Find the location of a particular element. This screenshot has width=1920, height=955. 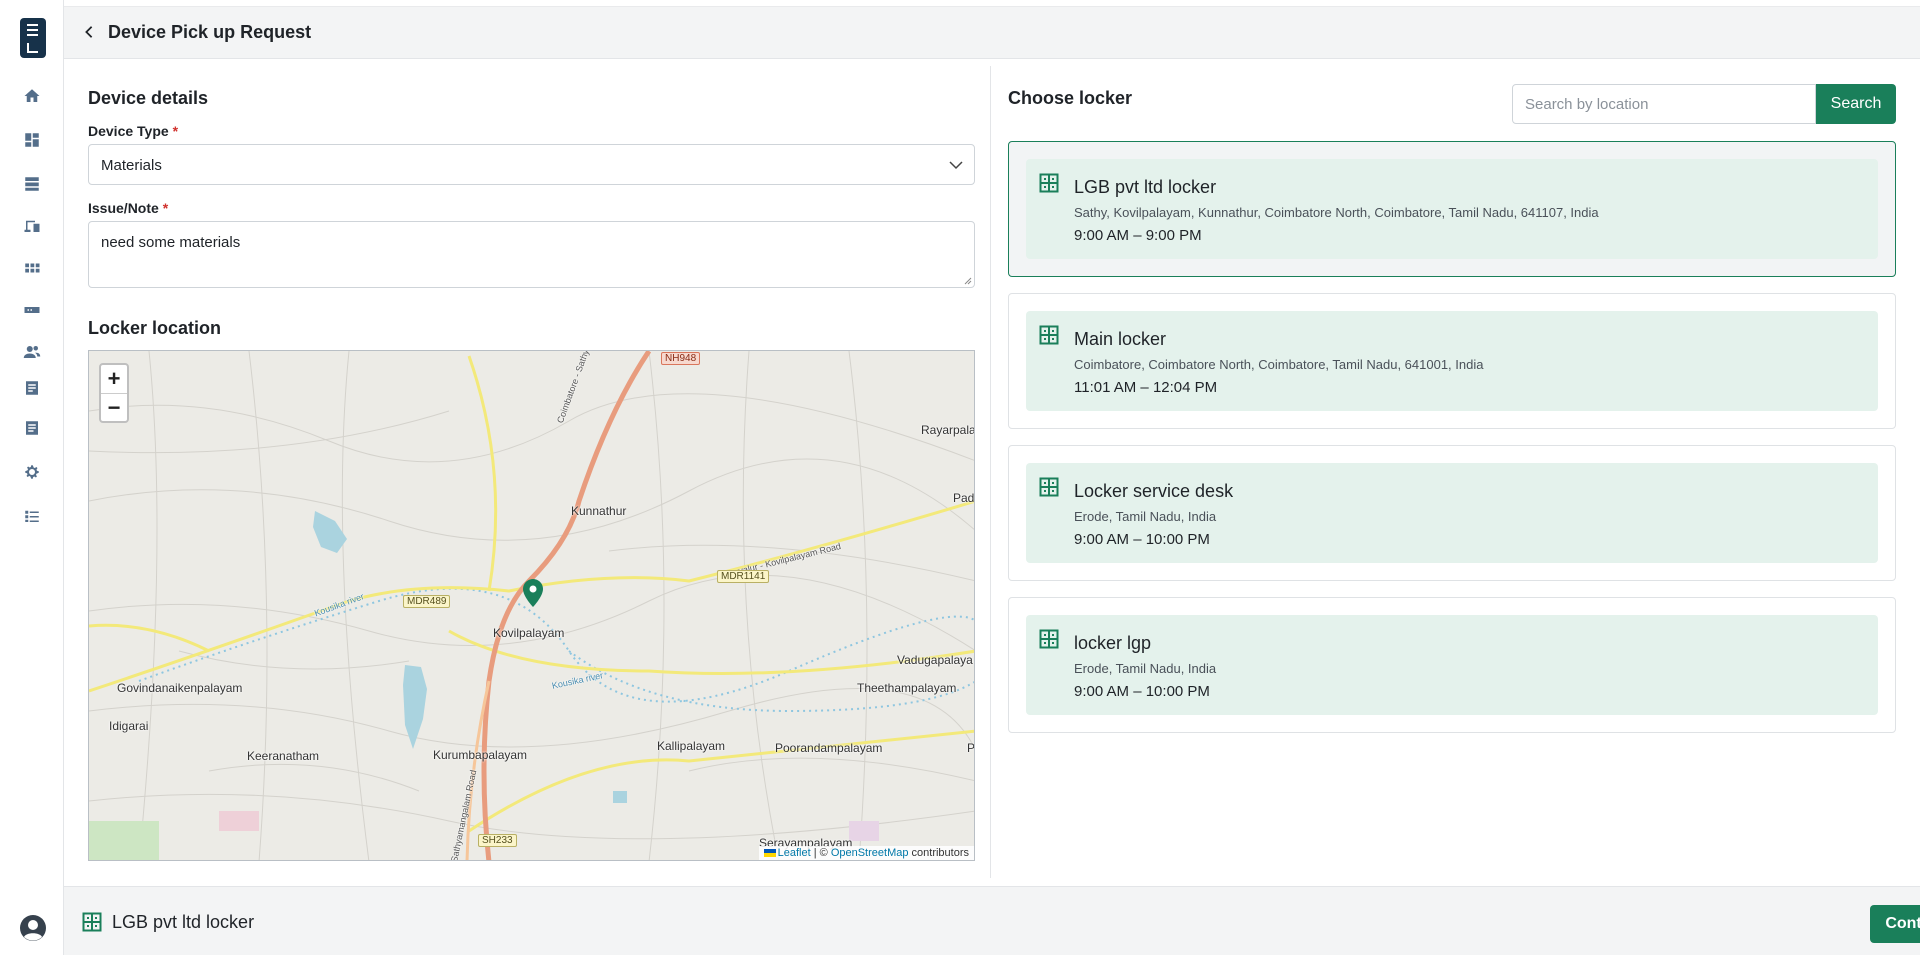

device-type-value: Materials is located at coordinates (131, 165).